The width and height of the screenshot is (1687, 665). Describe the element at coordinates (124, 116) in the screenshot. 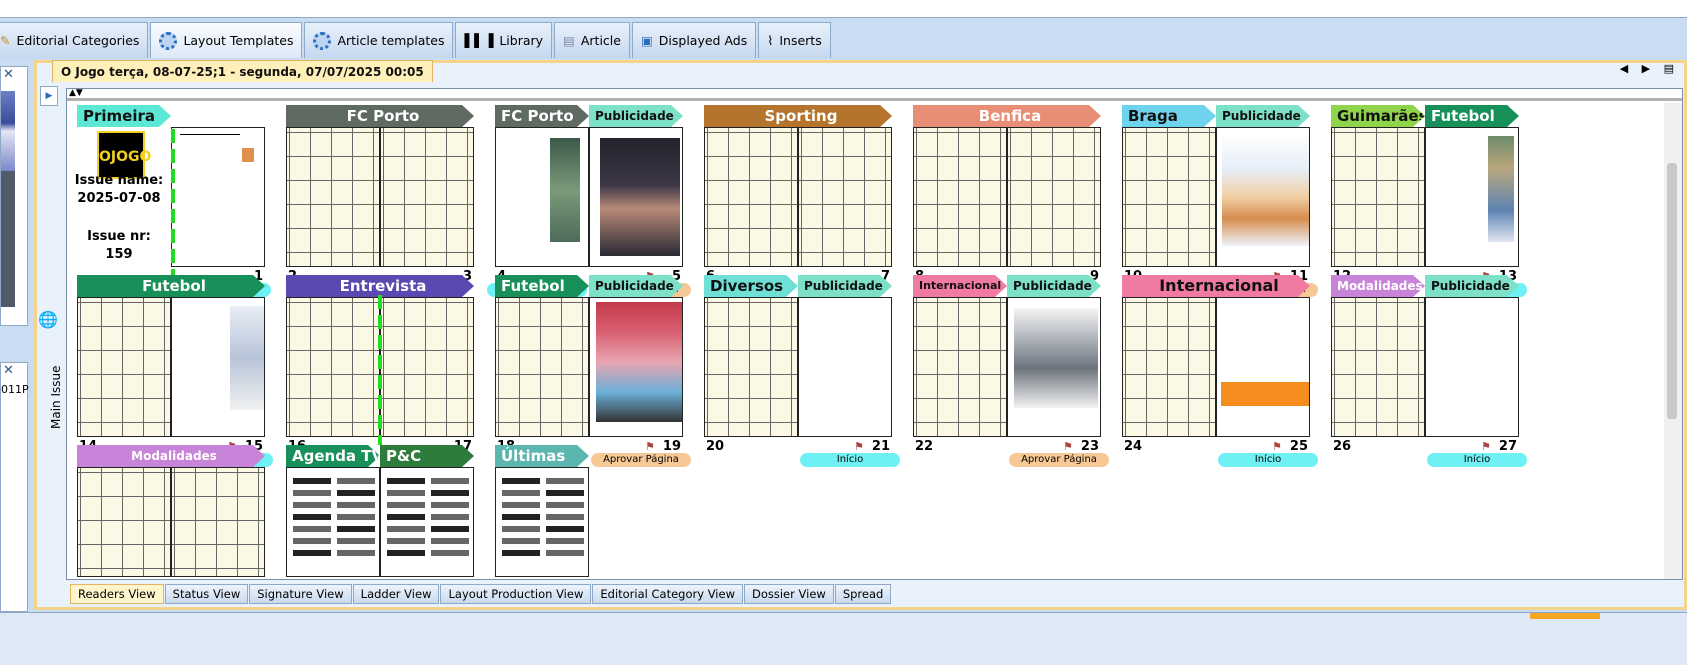

I see `section-header: Primeira` at that location.